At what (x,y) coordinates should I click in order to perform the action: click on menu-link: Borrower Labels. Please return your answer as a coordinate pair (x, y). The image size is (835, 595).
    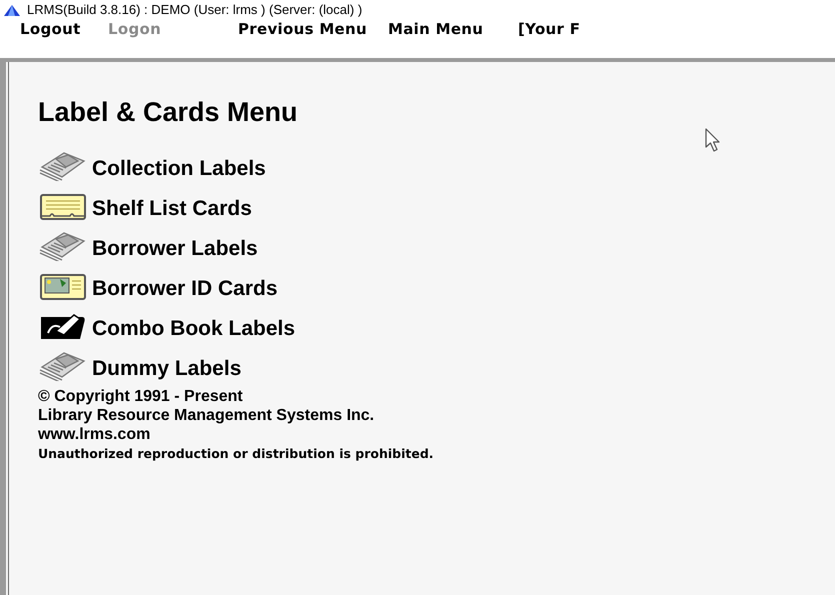
    Looking at the image, I should click on (175, 248).